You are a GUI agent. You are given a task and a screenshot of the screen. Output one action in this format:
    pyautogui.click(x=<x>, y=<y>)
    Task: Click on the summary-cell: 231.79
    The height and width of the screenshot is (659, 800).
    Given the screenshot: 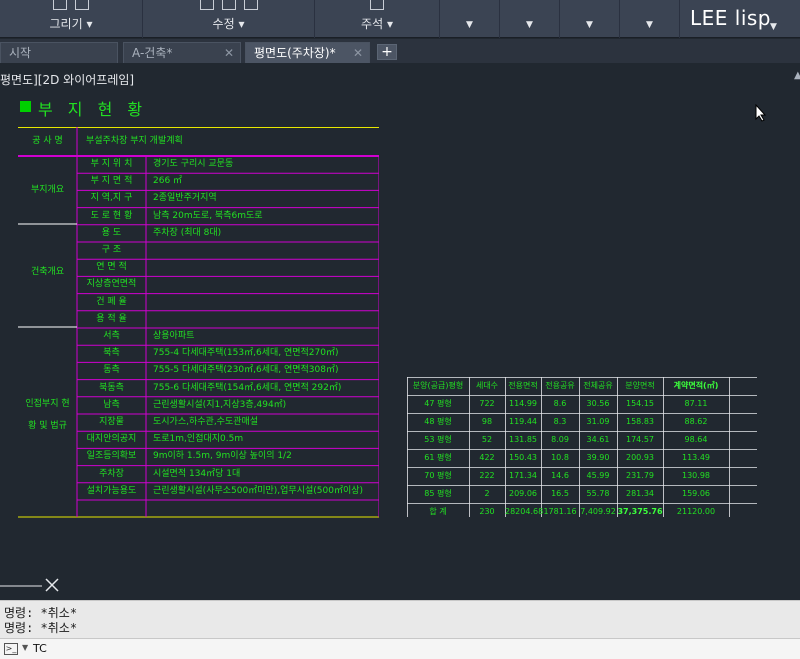 What is the action you would take?
    pyautogui.click(x=640, y=475)
    